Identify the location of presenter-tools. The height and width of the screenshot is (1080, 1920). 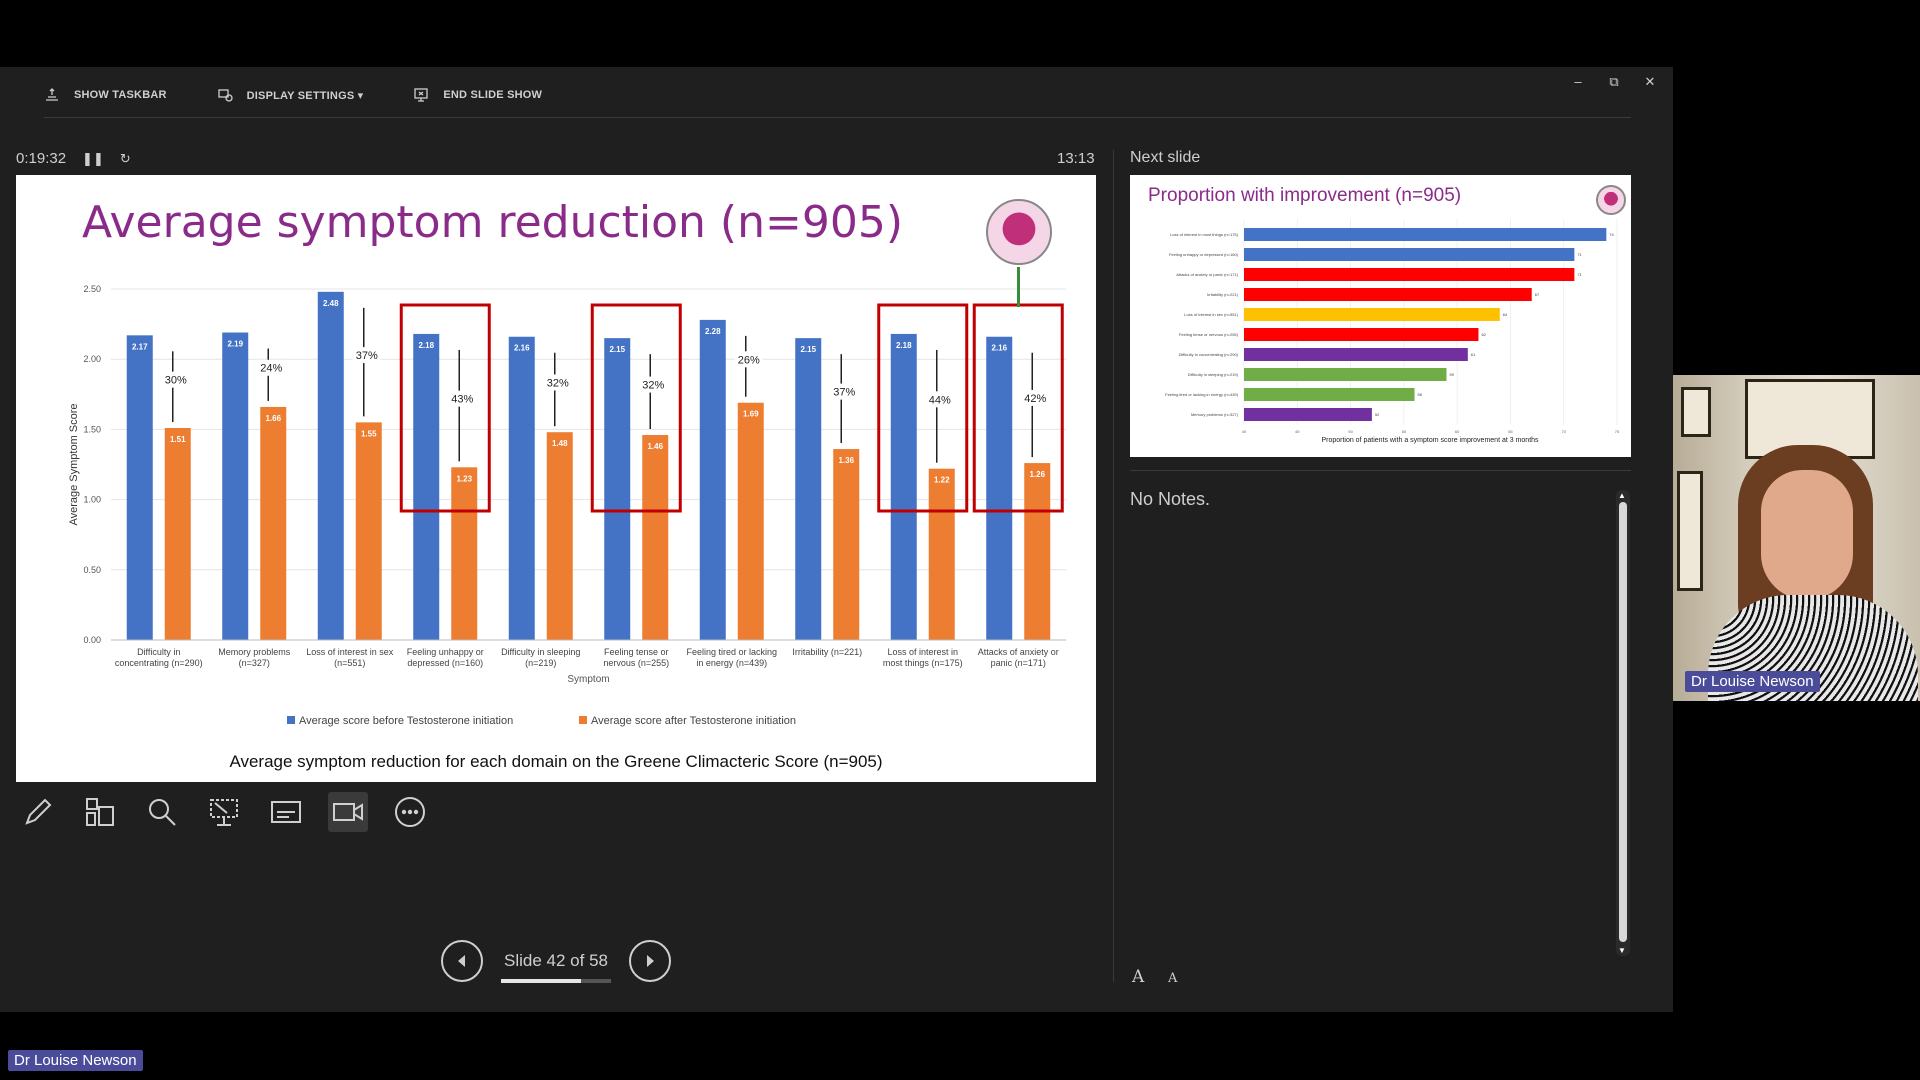
(224, 812).